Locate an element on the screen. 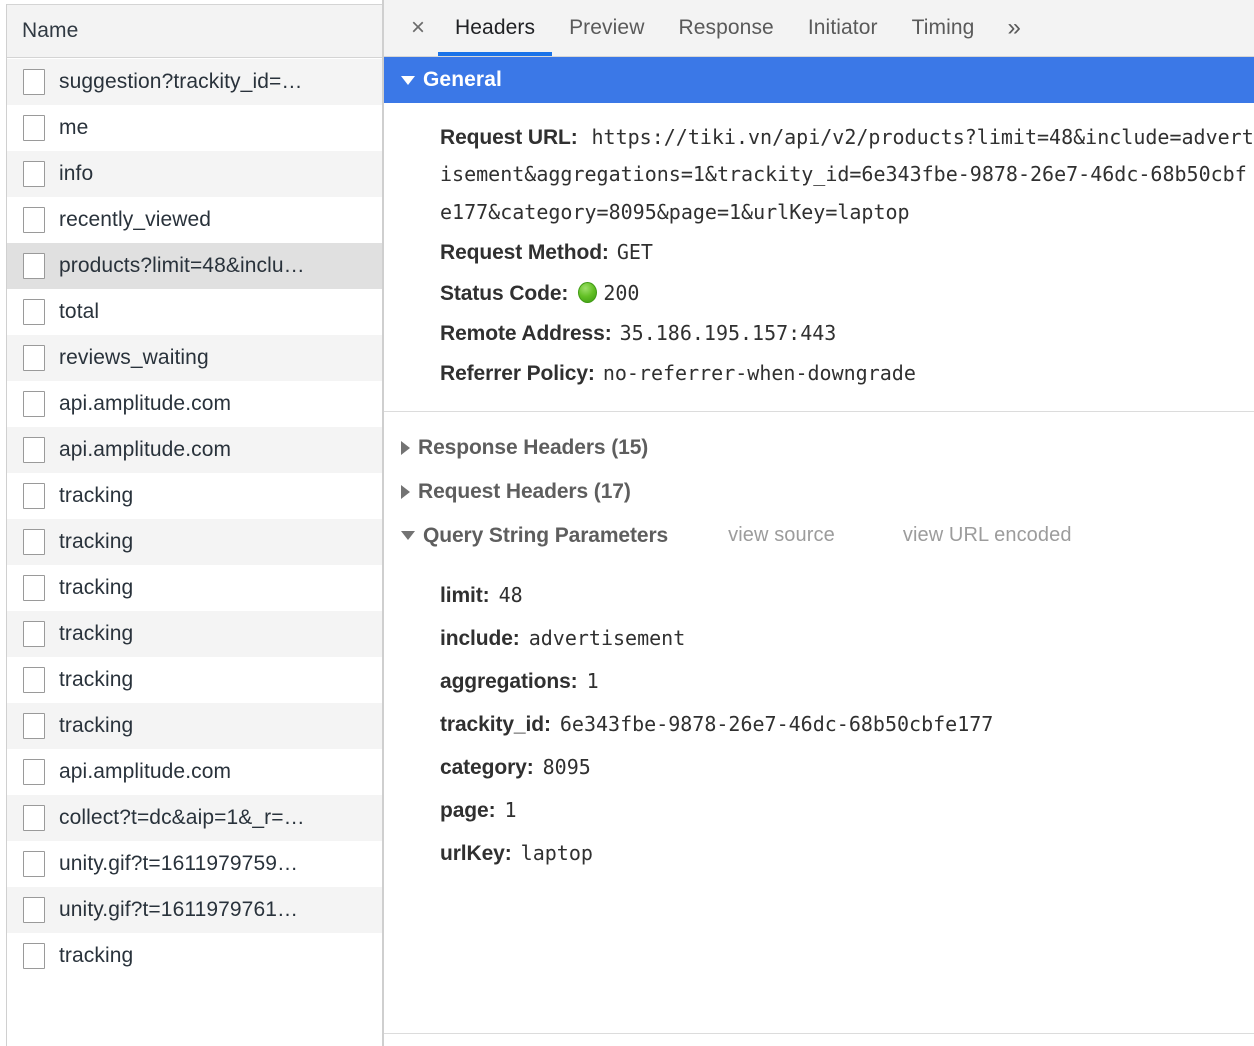 The image size is (1254, 1046). query-string-parameter-row: page: 1 is located at coordinates (819, 810).